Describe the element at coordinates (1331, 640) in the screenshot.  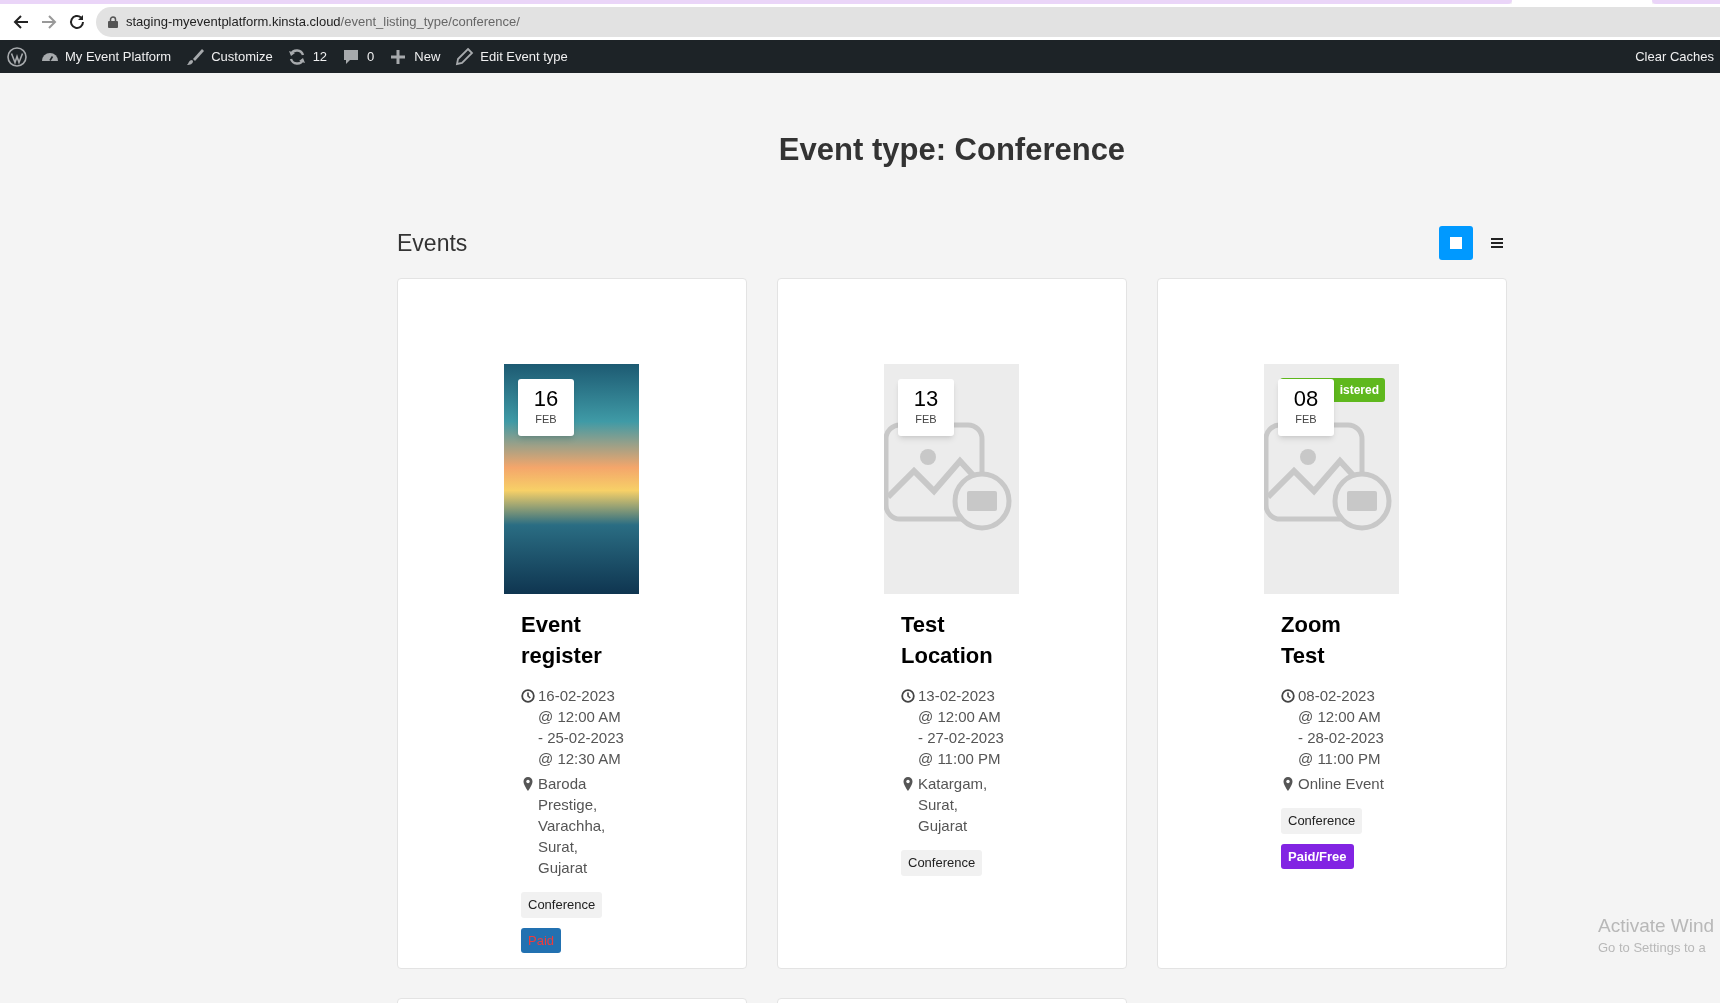
I see `event-title: Zoom Test` at that location.